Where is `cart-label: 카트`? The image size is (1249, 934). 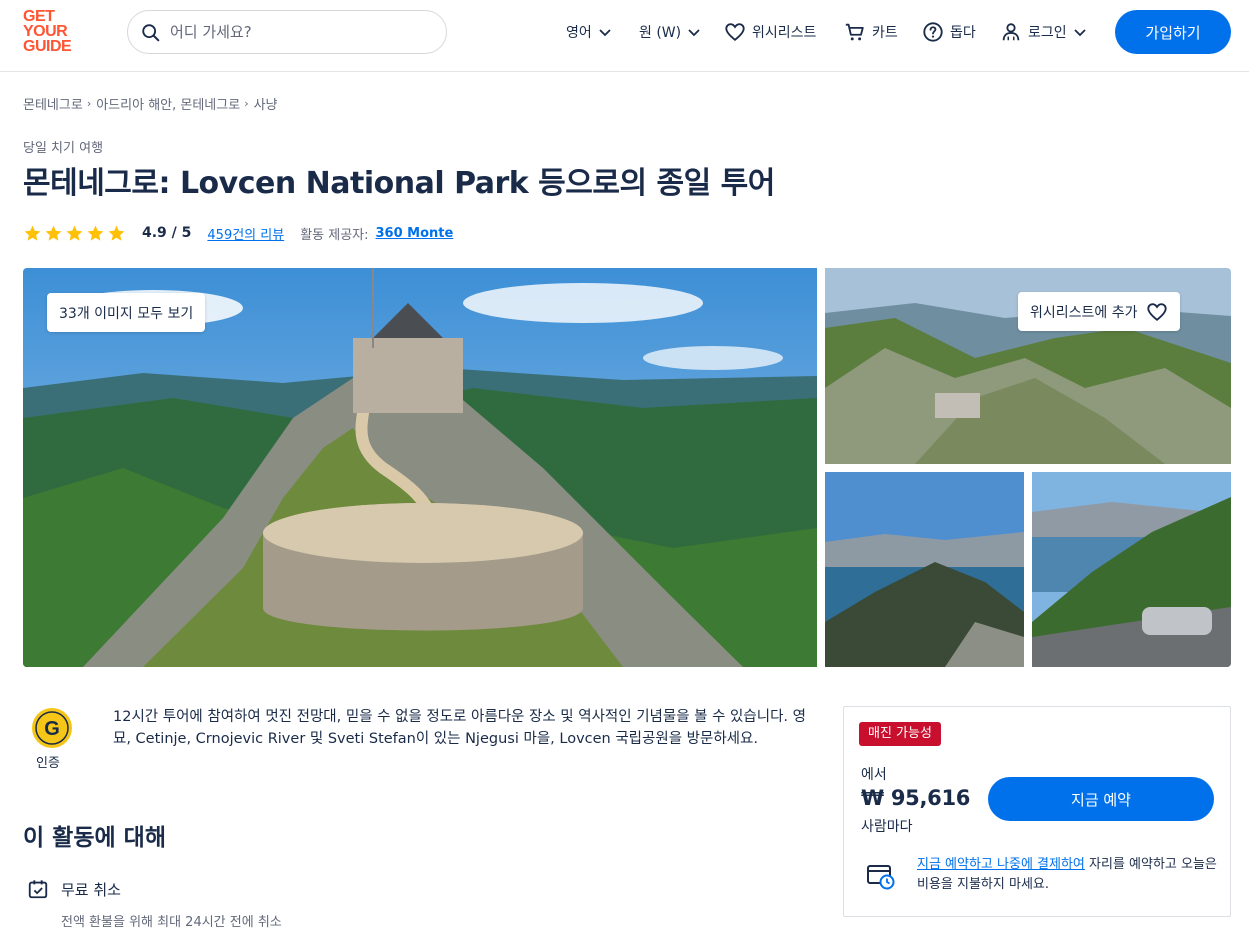 cart-label: 카트 is located at coordinates (885, 33).